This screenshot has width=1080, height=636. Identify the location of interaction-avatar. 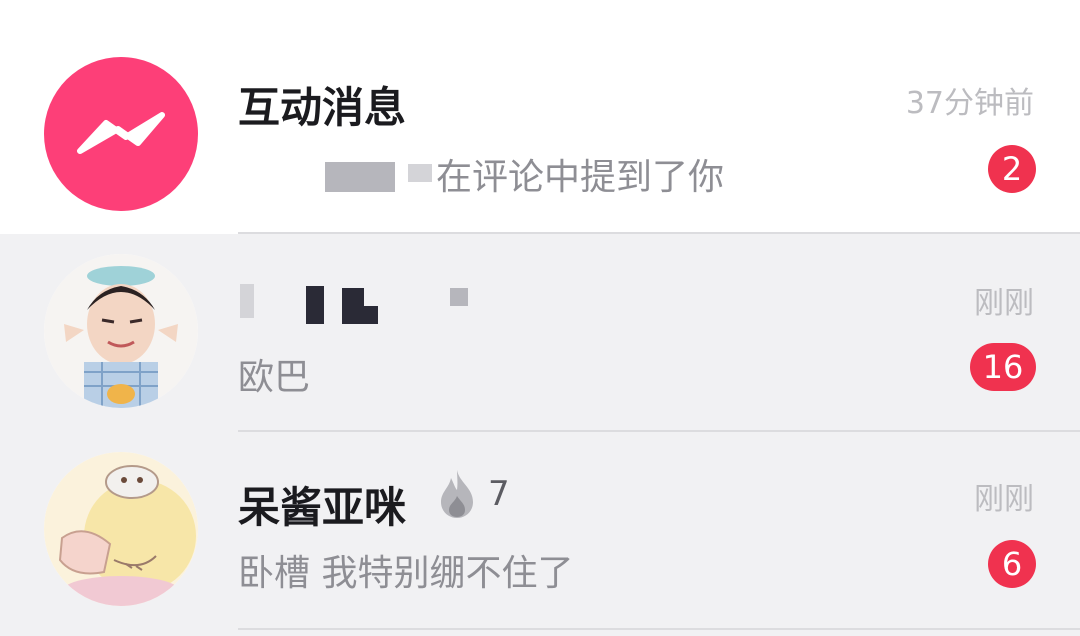
(121, 134).